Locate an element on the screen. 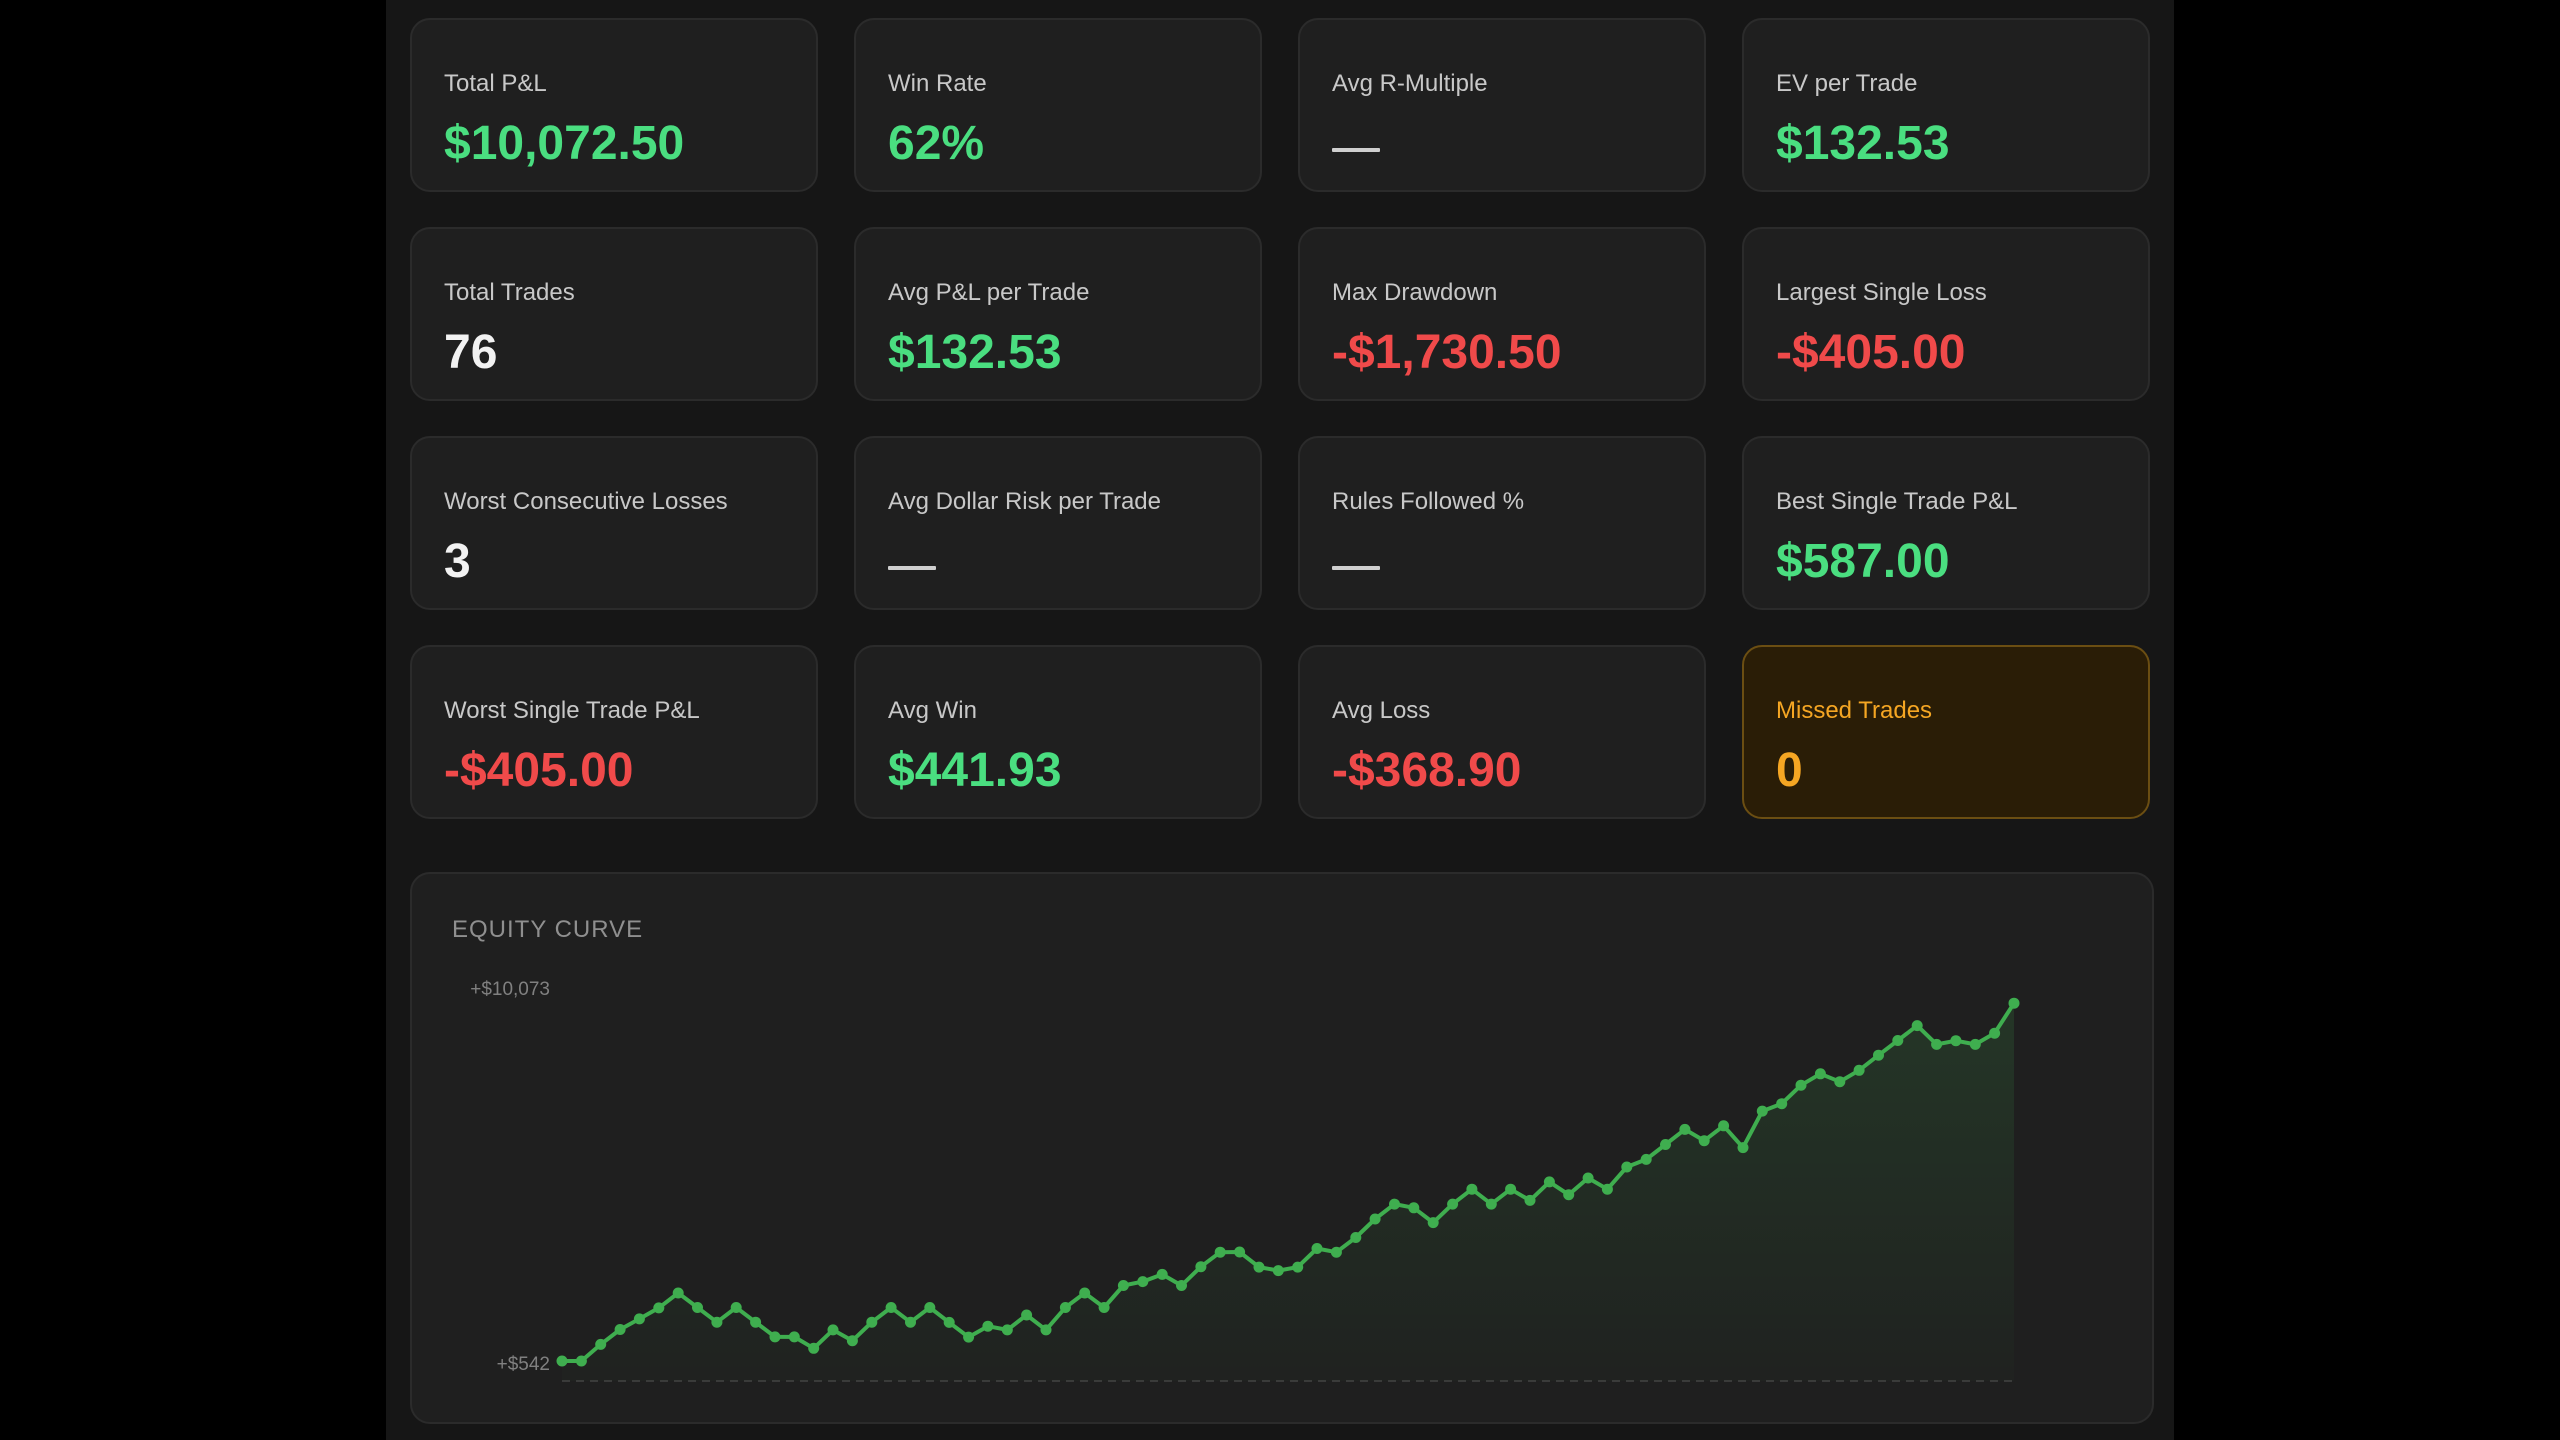  stat-label: Win Rate is located at coordinates (937, 83).